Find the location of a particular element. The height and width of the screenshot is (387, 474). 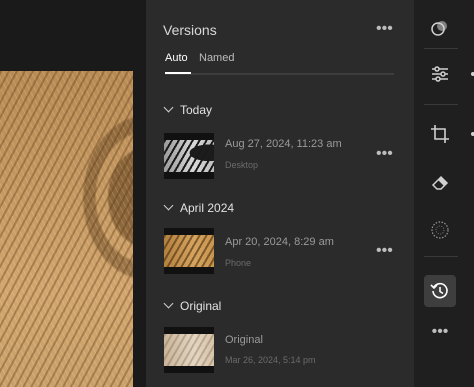

edit-tool is located at coordinates (440, 74).